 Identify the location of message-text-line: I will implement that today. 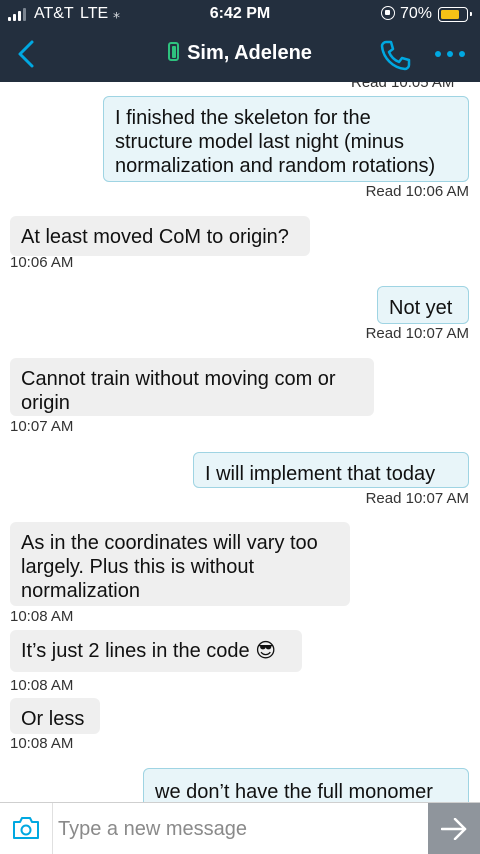
(320, 474).